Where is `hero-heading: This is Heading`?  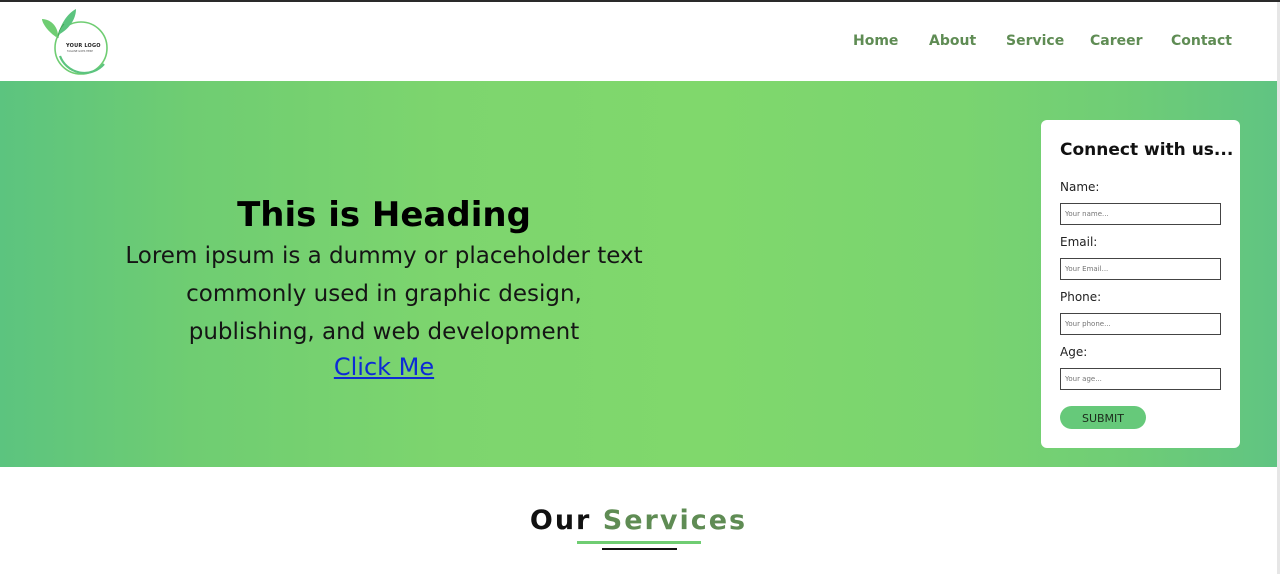 hero-heading: This is Heading is located at coordinates (384, 215).